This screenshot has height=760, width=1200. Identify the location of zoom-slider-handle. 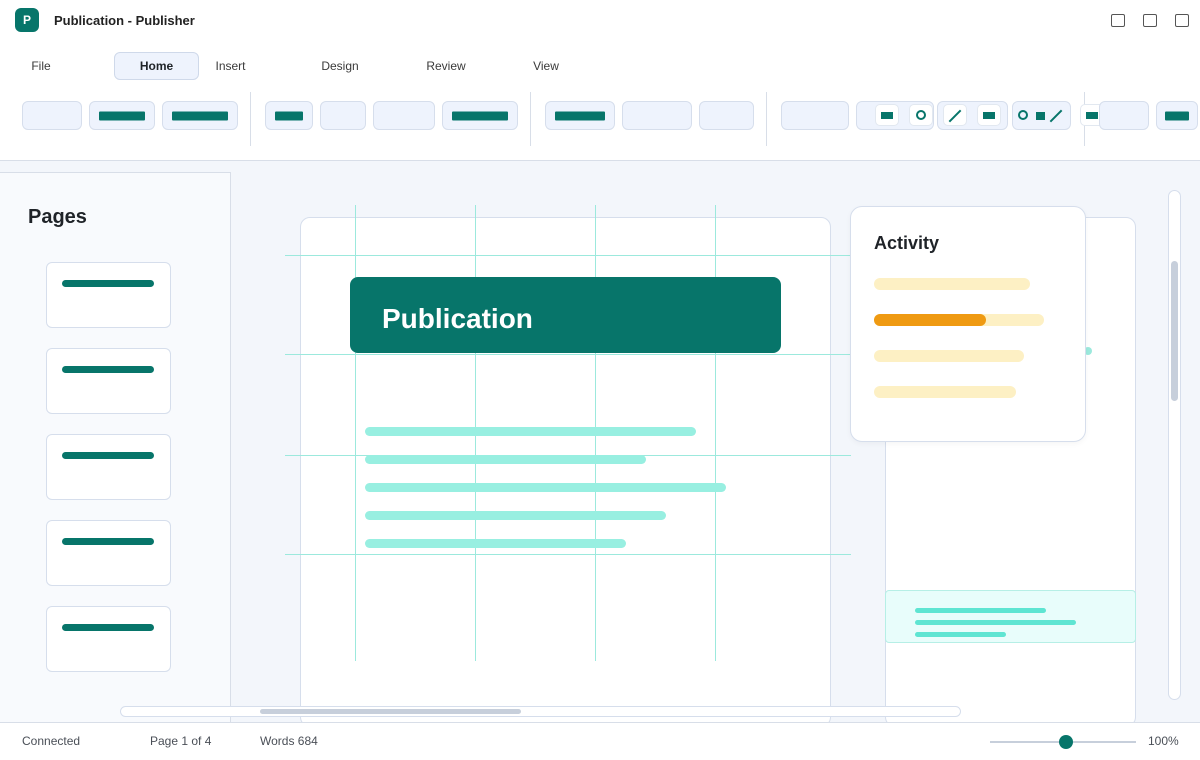
(1066, 742).